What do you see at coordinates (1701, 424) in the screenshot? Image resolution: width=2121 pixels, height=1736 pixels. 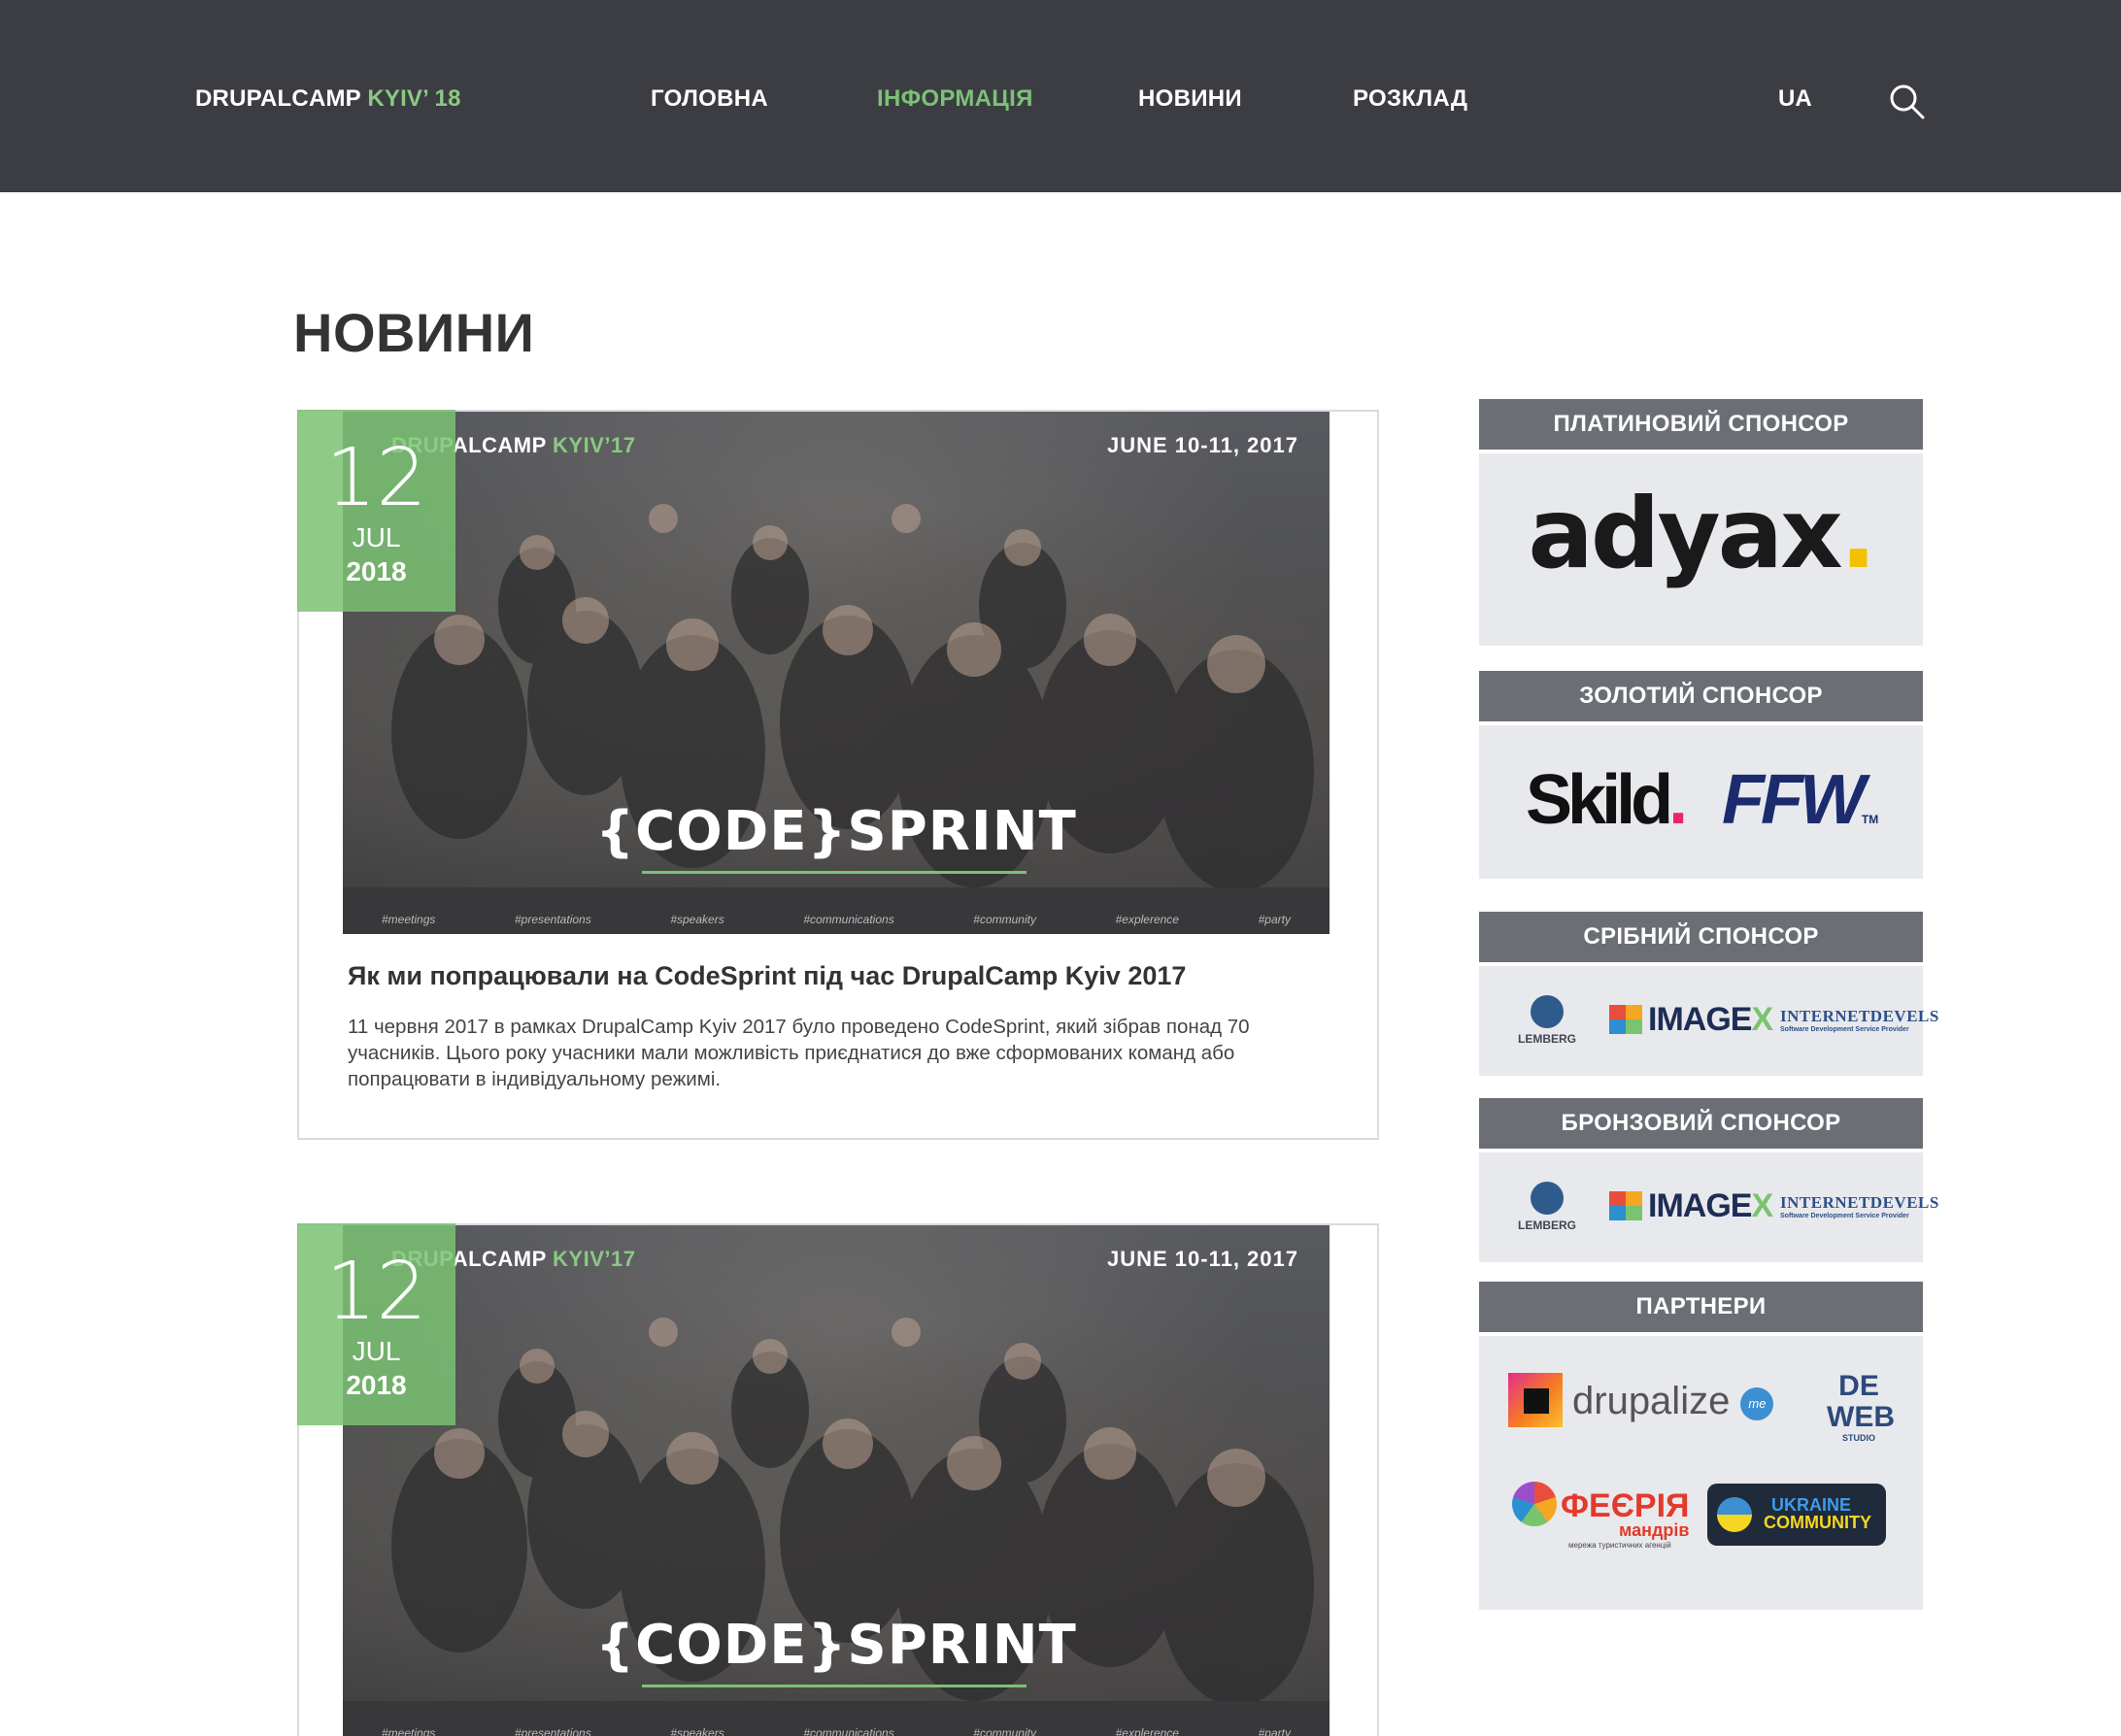 I see `platinum-sponsor-heading: ПЛАТИНОВИЙ СПОНСОР` at bounding box center [1701, 424].